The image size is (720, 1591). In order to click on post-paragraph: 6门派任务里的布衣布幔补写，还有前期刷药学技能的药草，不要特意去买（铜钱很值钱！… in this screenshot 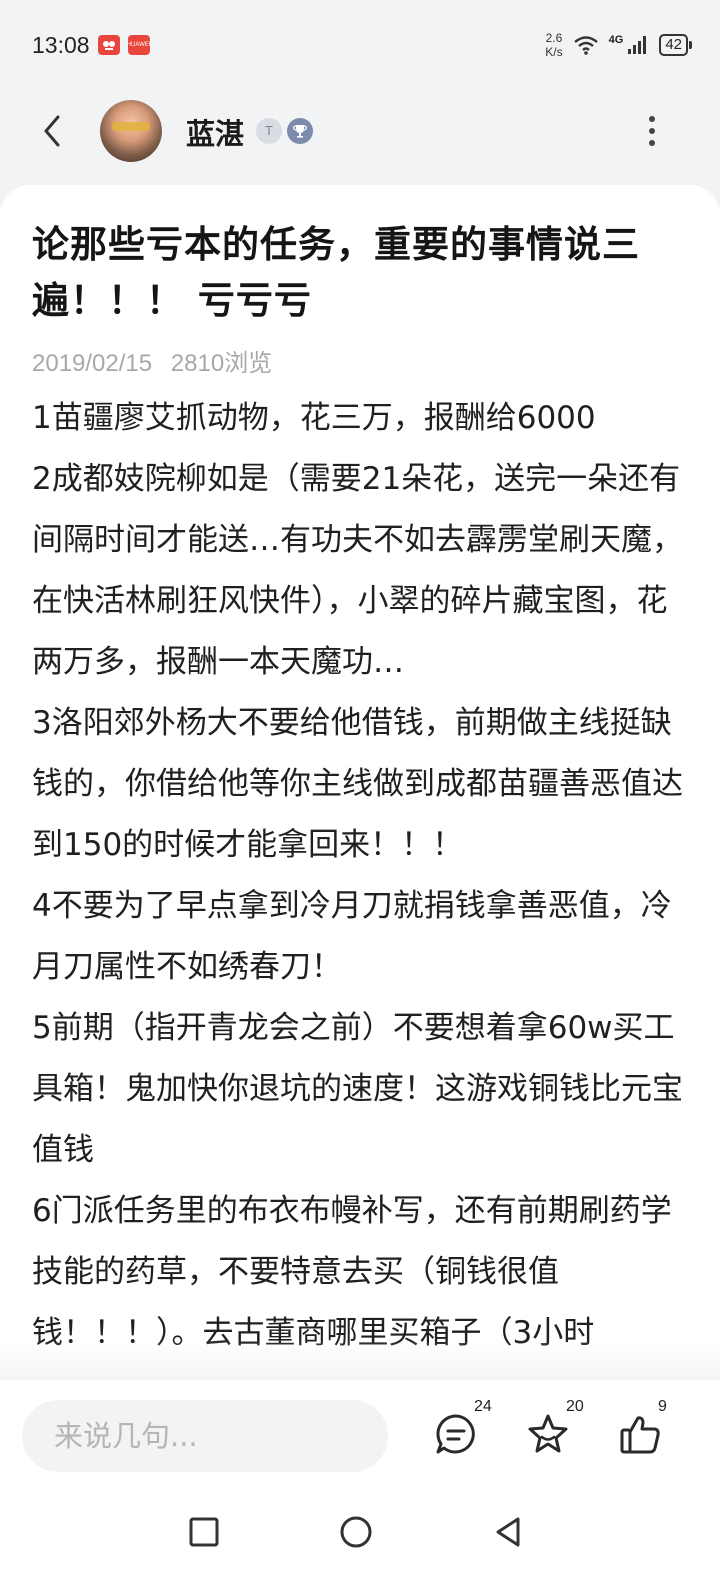, I will do `click(352, 1272)`.